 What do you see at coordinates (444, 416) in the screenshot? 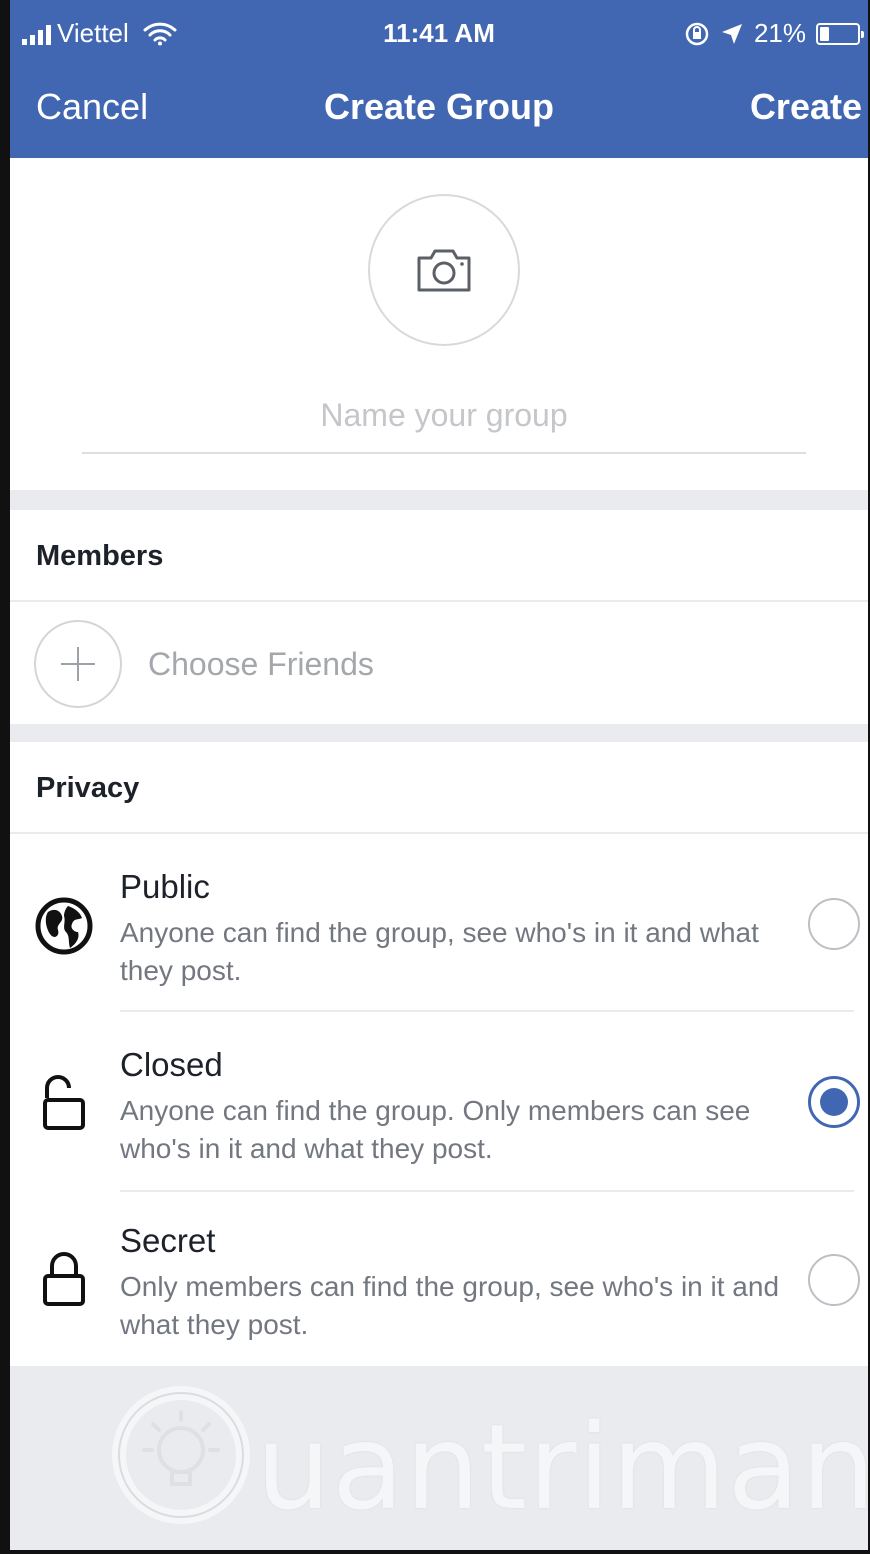
I see `group-name-input` at bounding box center [444, 416].